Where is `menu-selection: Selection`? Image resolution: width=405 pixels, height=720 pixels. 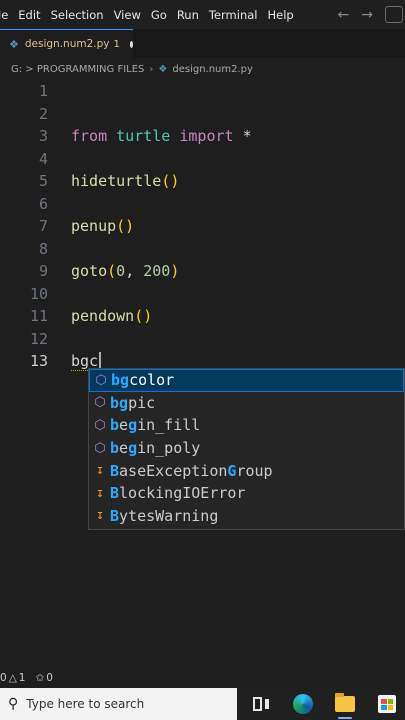 menu-selection: Selection is located at coordinates (77, 15).